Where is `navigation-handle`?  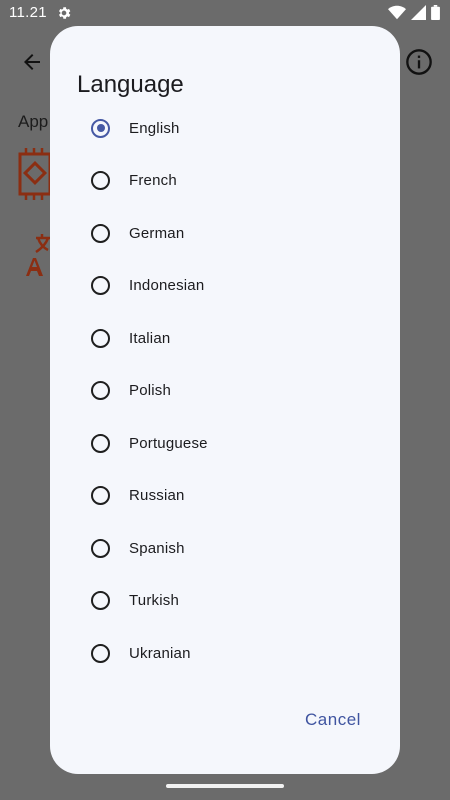 navigation-handle is located at coordinates (225, 786).